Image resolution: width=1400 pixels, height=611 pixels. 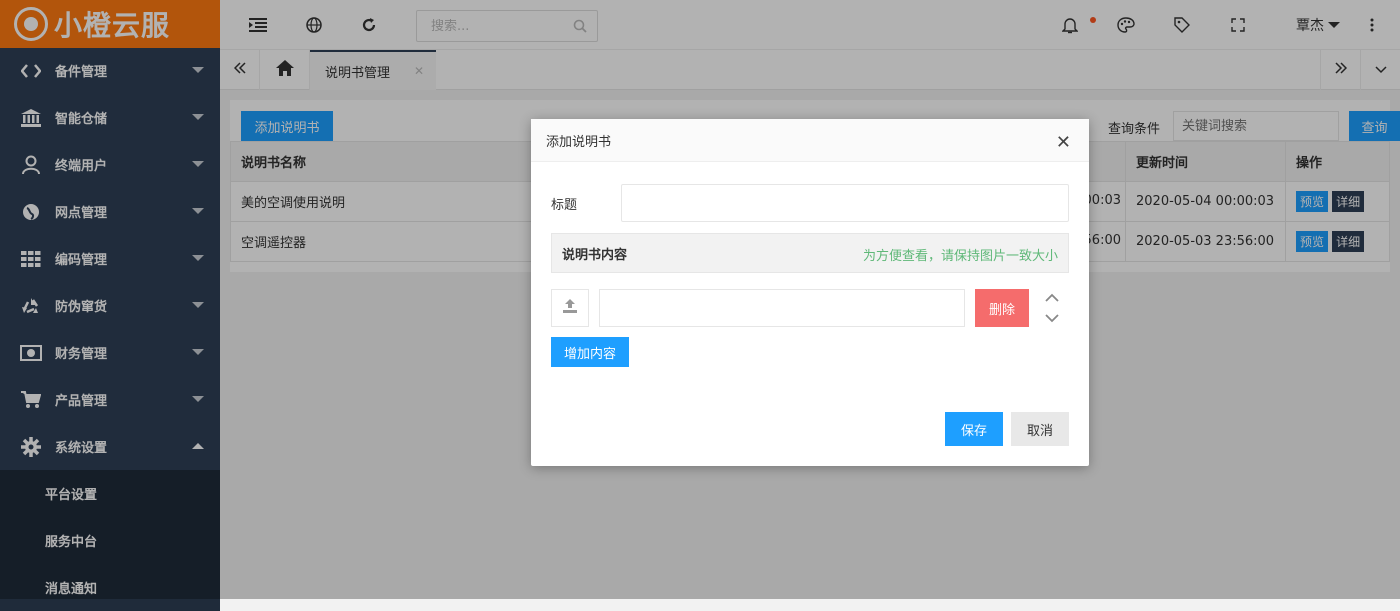 I want to click on upload-icon, so click(x=570, y=308).